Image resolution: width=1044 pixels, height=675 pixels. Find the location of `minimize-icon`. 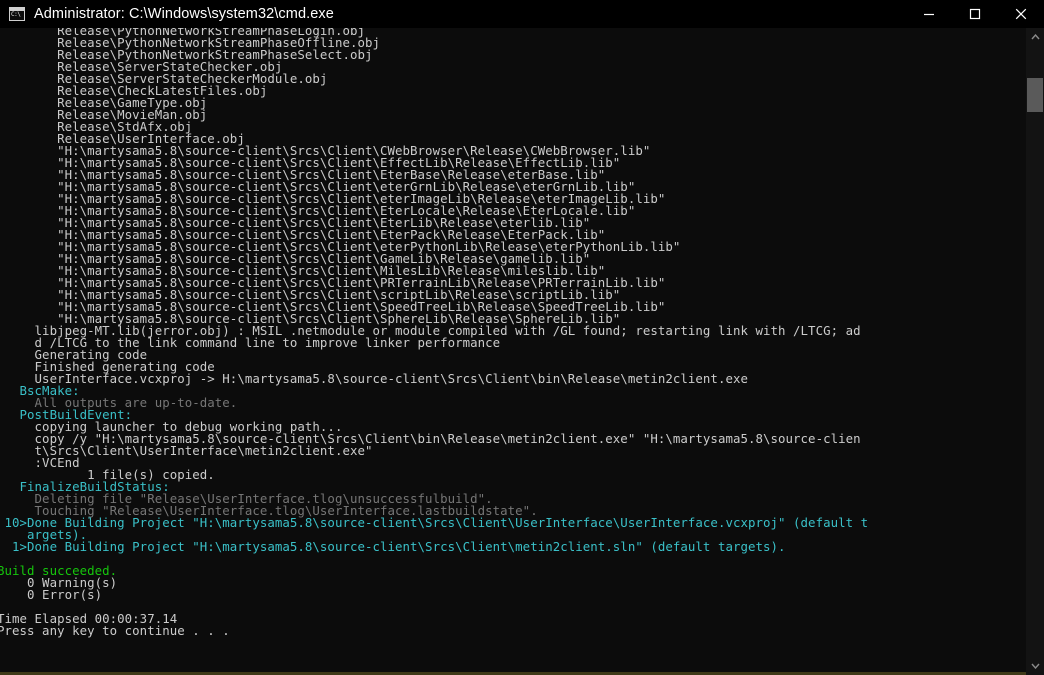

minimize-icon is located at coordinates (929, 14).